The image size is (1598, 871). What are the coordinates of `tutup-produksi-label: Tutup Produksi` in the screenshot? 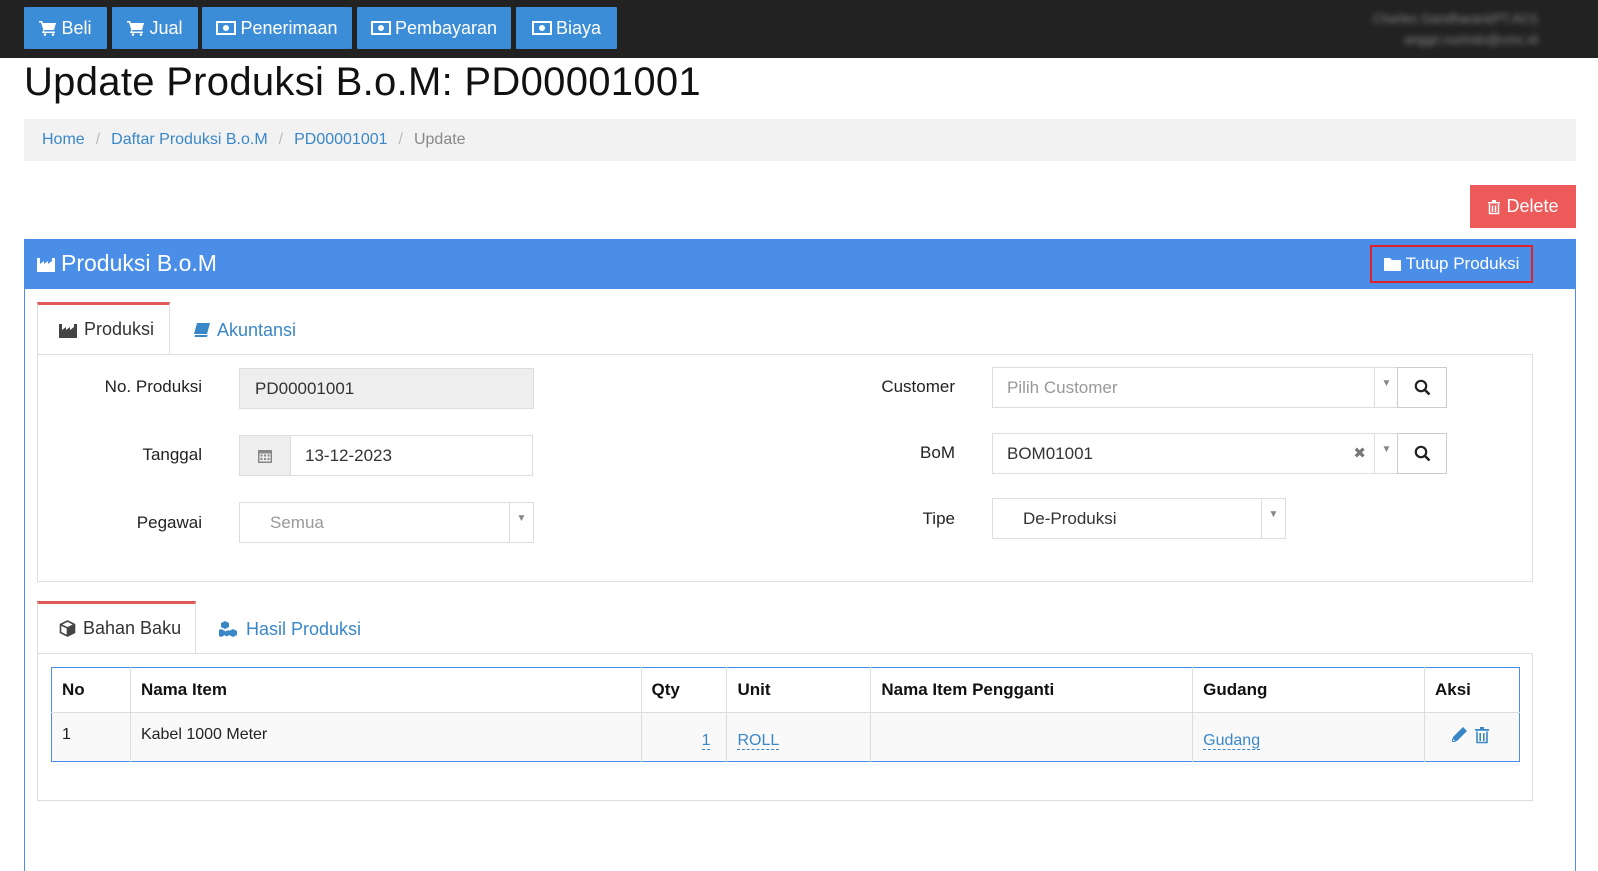 It's located at (1462, 263).